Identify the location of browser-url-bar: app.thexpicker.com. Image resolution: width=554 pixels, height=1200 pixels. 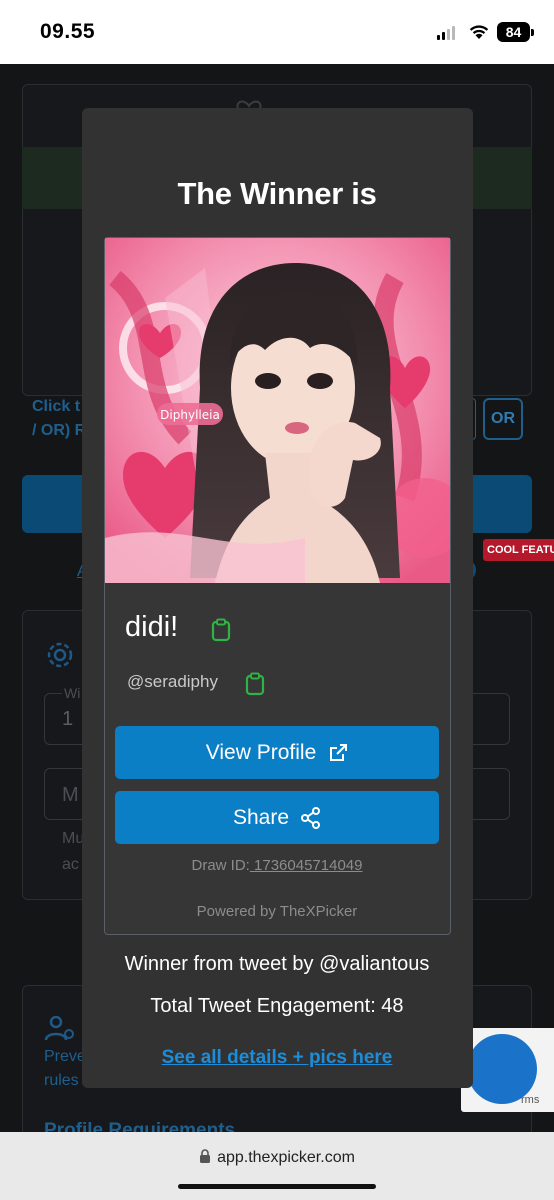
(277, 1166).